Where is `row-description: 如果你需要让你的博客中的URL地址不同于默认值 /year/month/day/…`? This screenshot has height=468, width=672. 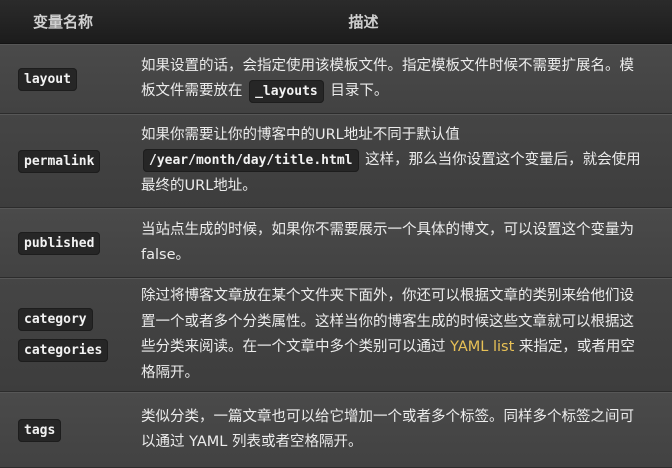
row-description: 如果你需要让你的博客中的URL地址不同于默认值 /year/month/day/… is located at coordinates (391, 160).